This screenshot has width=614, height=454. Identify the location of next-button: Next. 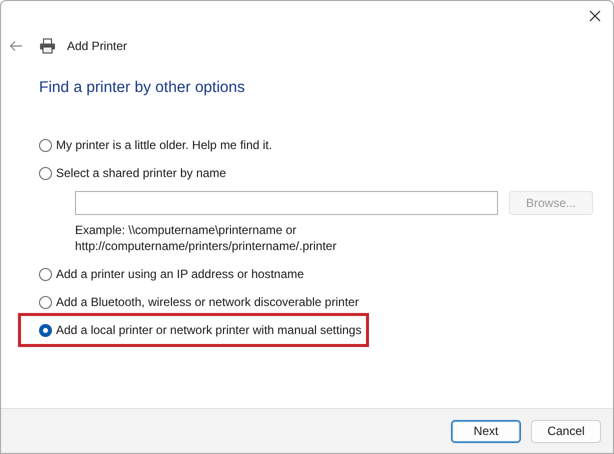
(486, 431).